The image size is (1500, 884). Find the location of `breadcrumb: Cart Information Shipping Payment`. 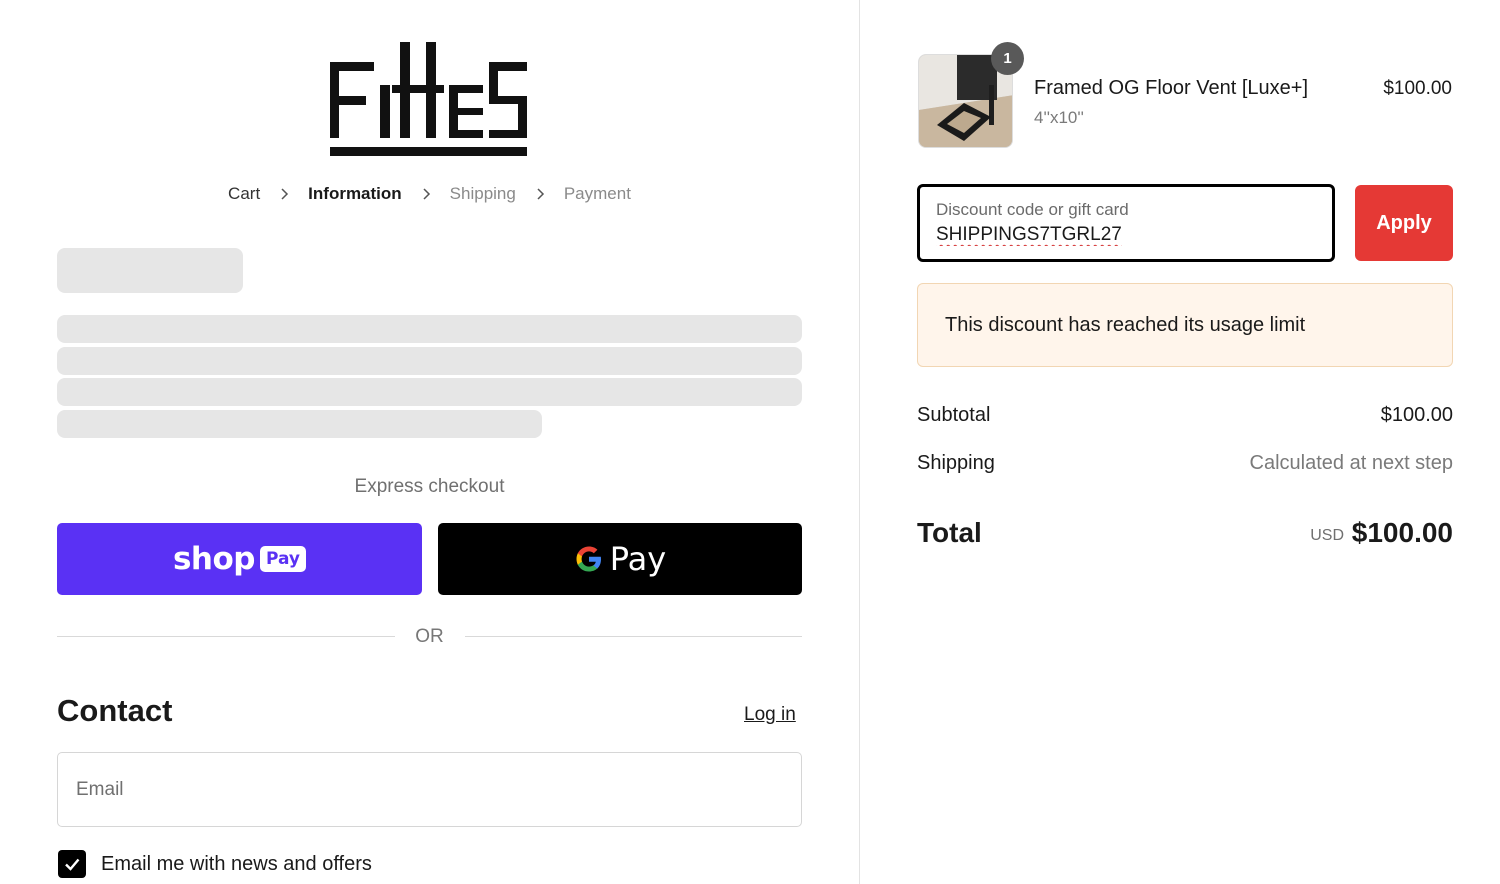

breadcrumb: Cart Information Shipping Payment is located at coordinates (429, 194).